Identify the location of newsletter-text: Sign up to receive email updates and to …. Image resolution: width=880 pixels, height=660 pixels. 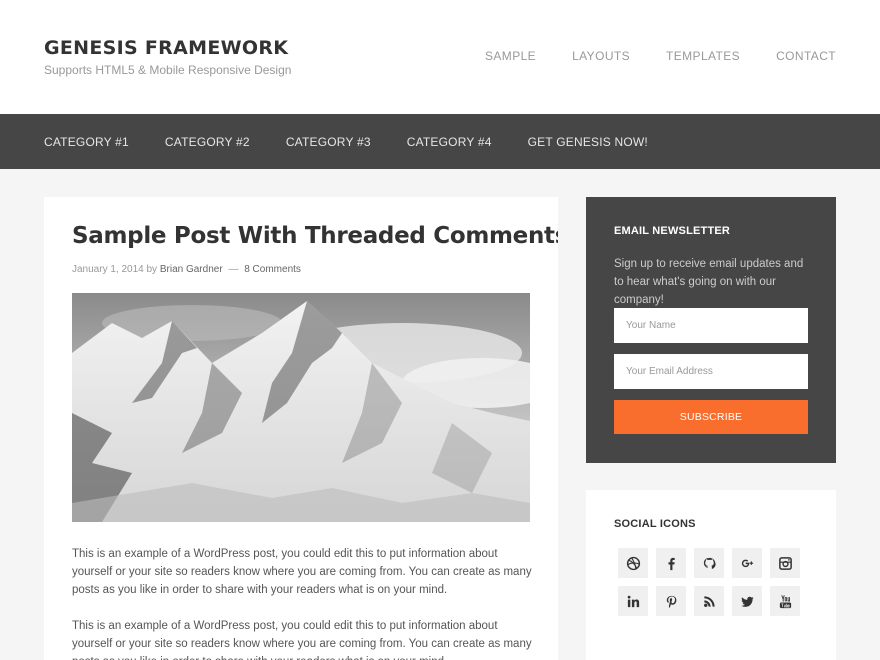
(709, 282).